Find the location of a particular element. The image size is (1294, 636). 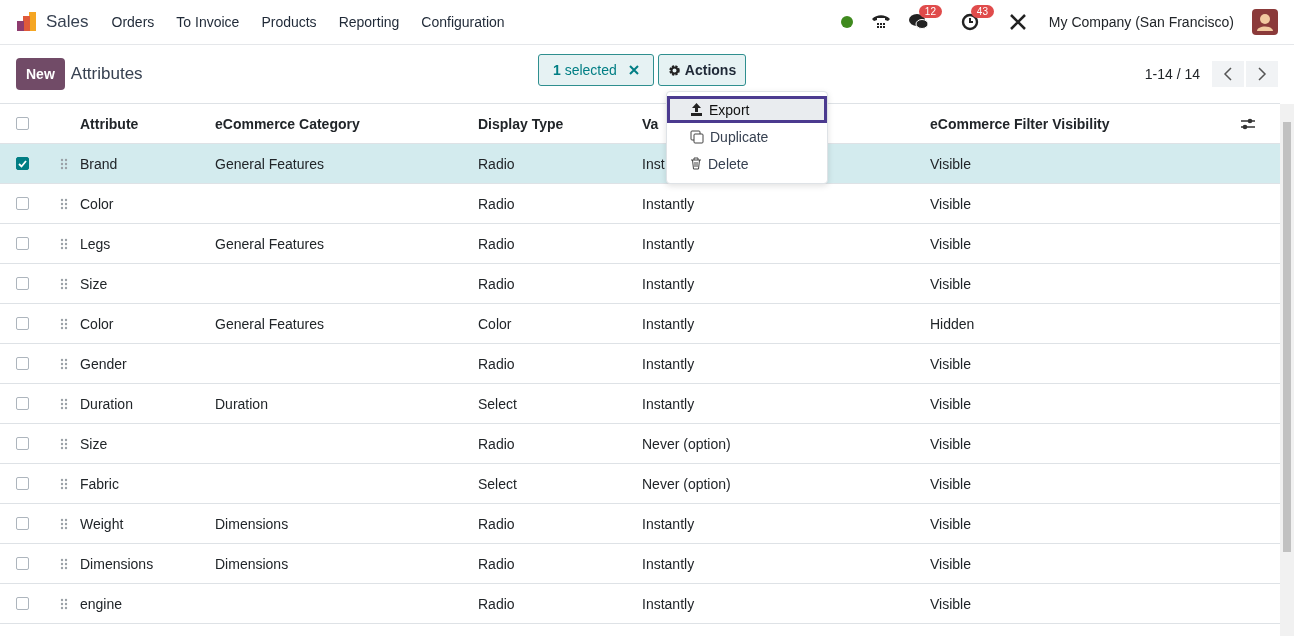

table-cell: Gender is located at coordinates (103, 363).